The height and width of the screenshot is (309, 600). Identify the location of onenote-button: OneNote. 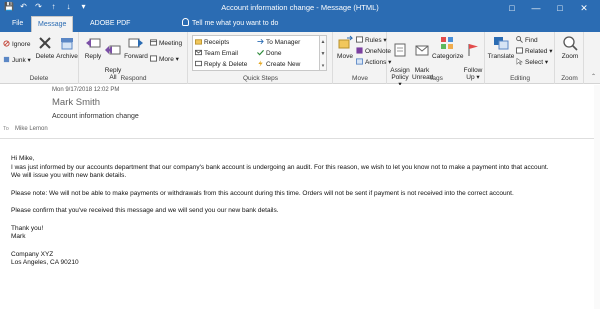
(373, 51).